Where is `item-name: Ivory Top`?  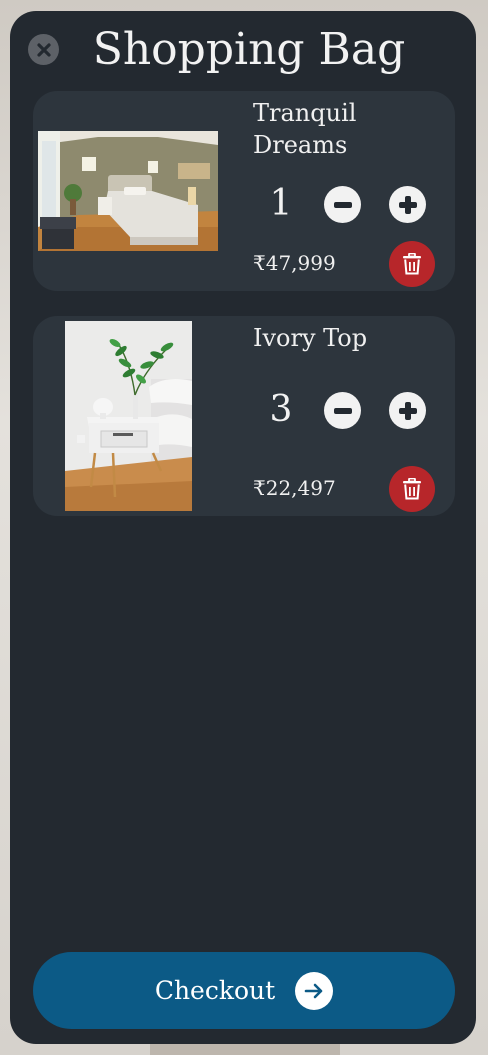 item-name: Ivory Top is located at coordinates (310, 338).